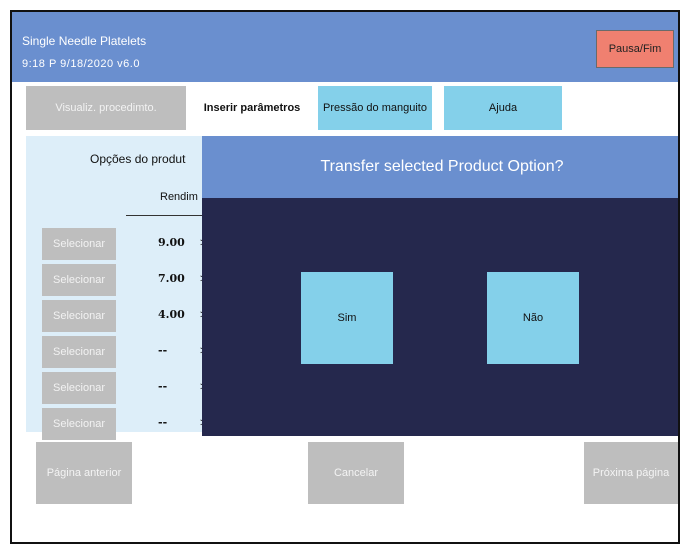 This screenshot has width=687, height=550. What do you see at coordinates (106, 108) in the screenshot?
I see `tab-view-procedure: Visualiz. procedimto.` at bounding box center [106, 108].